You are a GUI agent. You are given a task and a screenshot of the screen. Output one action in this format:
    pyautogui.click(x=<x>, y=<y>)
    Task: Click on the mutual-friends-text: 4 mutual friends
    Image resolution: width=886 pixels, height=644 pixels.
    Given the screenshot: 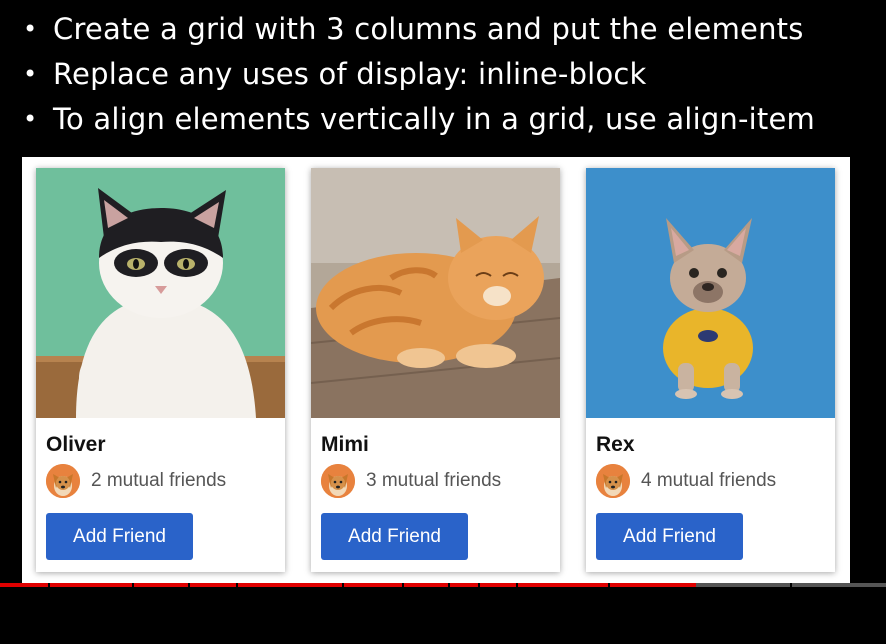 What is the action you would take?
    pyautogui.click(x=709, y=480)
    